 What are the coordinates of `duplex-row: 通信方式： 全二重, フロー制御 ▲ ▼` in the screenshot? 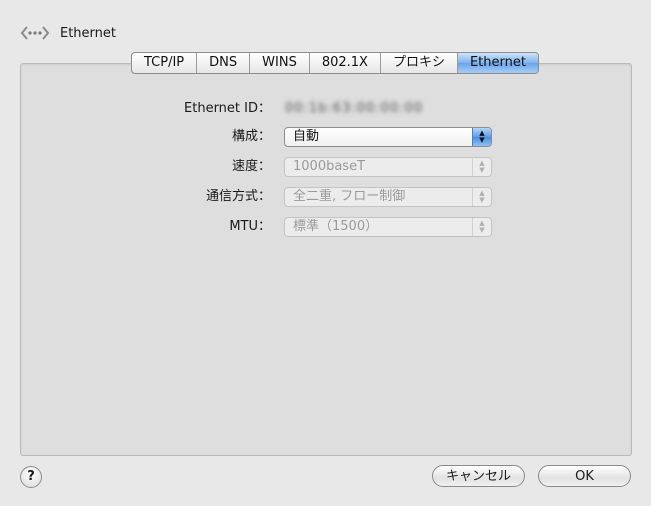 It's located at (325, 197).